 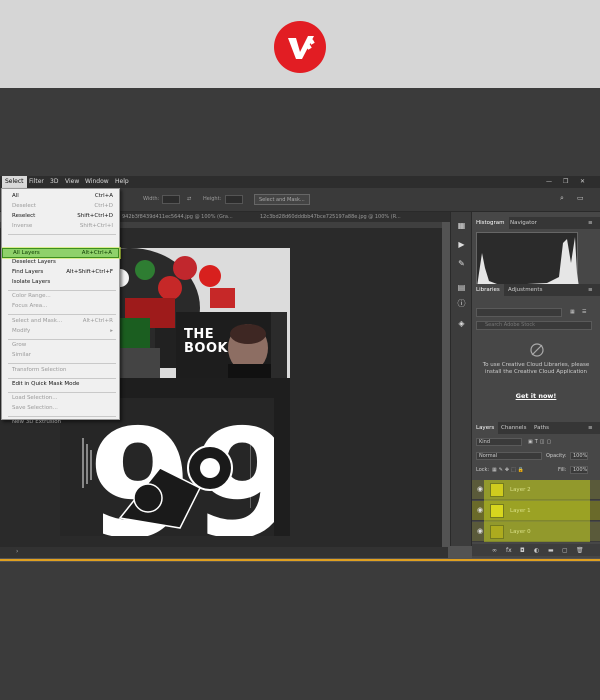 What do you see at coordinates (519, 312) in the screenshot?
I see `library-dropdown` at bounding box center [519, 312].